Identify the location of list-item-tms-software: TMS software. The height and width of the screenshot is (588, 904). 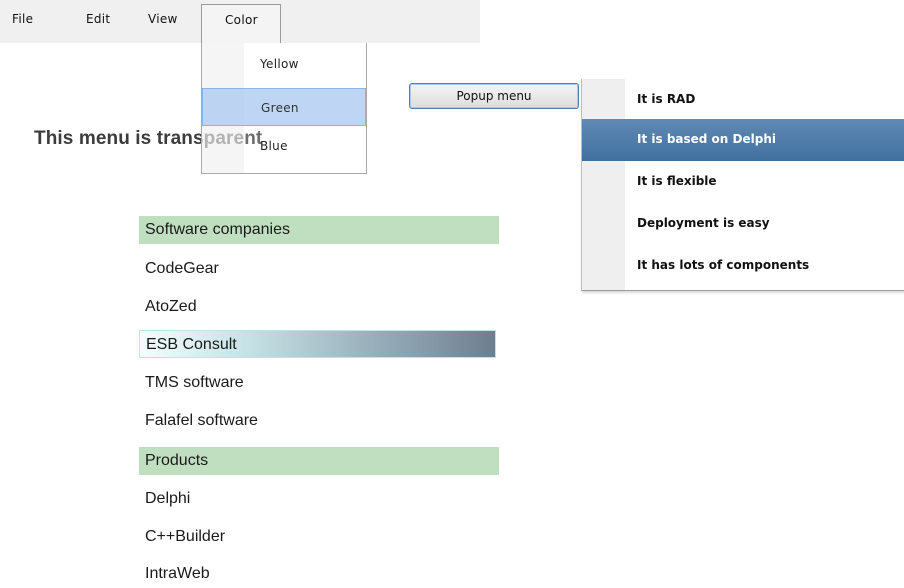
(319, 383).